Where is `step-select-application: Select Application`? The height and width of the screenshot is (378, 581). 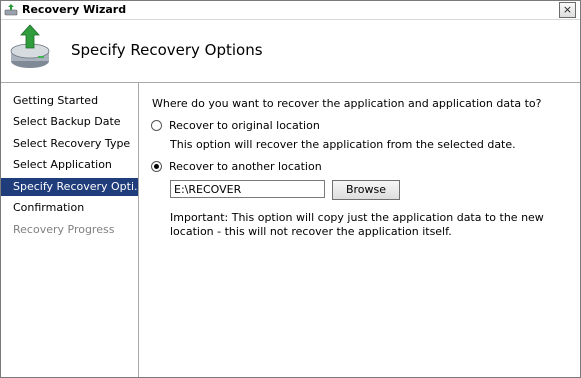
step-select-application: Select Application is located at coordinates (69, 165).